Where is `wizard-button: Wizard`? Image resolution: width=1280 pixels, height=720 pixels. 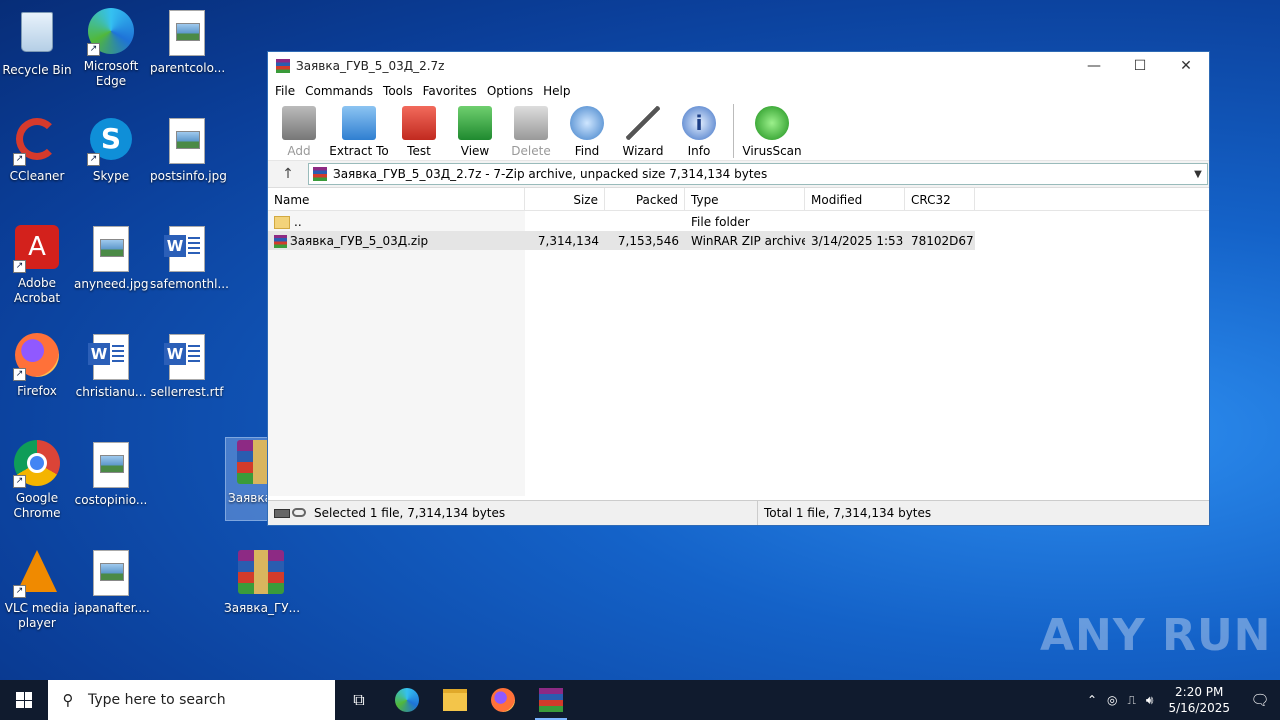
wizard-button: Wizard is located at coordinates (643, 130).